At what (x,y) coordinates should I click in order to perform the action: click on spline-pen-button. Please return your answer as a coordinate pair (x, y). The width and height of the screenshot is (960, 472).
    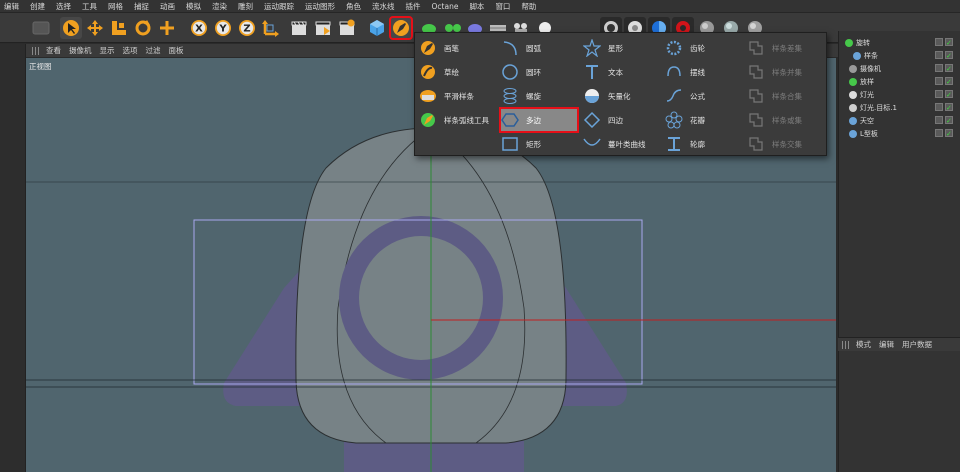
    Looking at the image, I should click on (401, 28).